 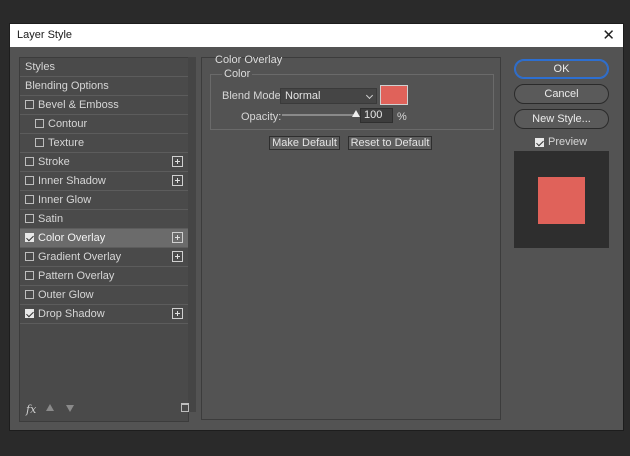 What do you see at coordinates (66, 295) in the screenshot?
I see `sidebar-item-label: Outer Glow` at bounding box center [66, 295].